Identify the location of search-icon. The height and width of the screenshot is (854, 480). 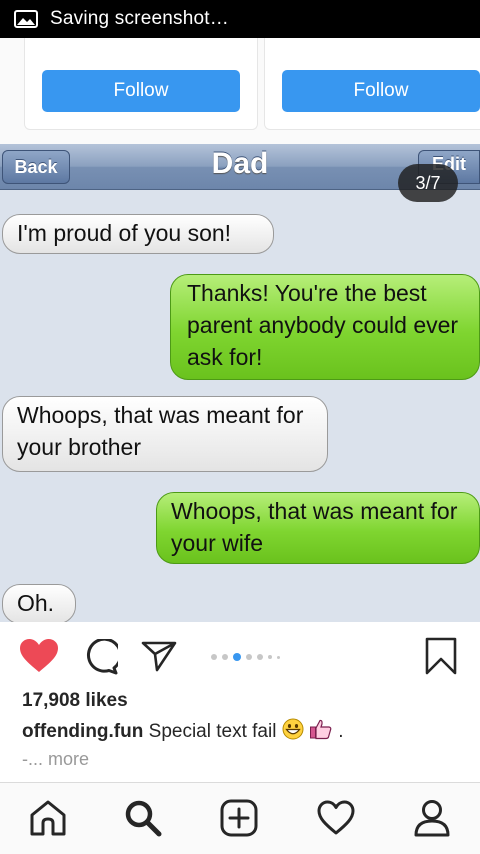
(143, 818).